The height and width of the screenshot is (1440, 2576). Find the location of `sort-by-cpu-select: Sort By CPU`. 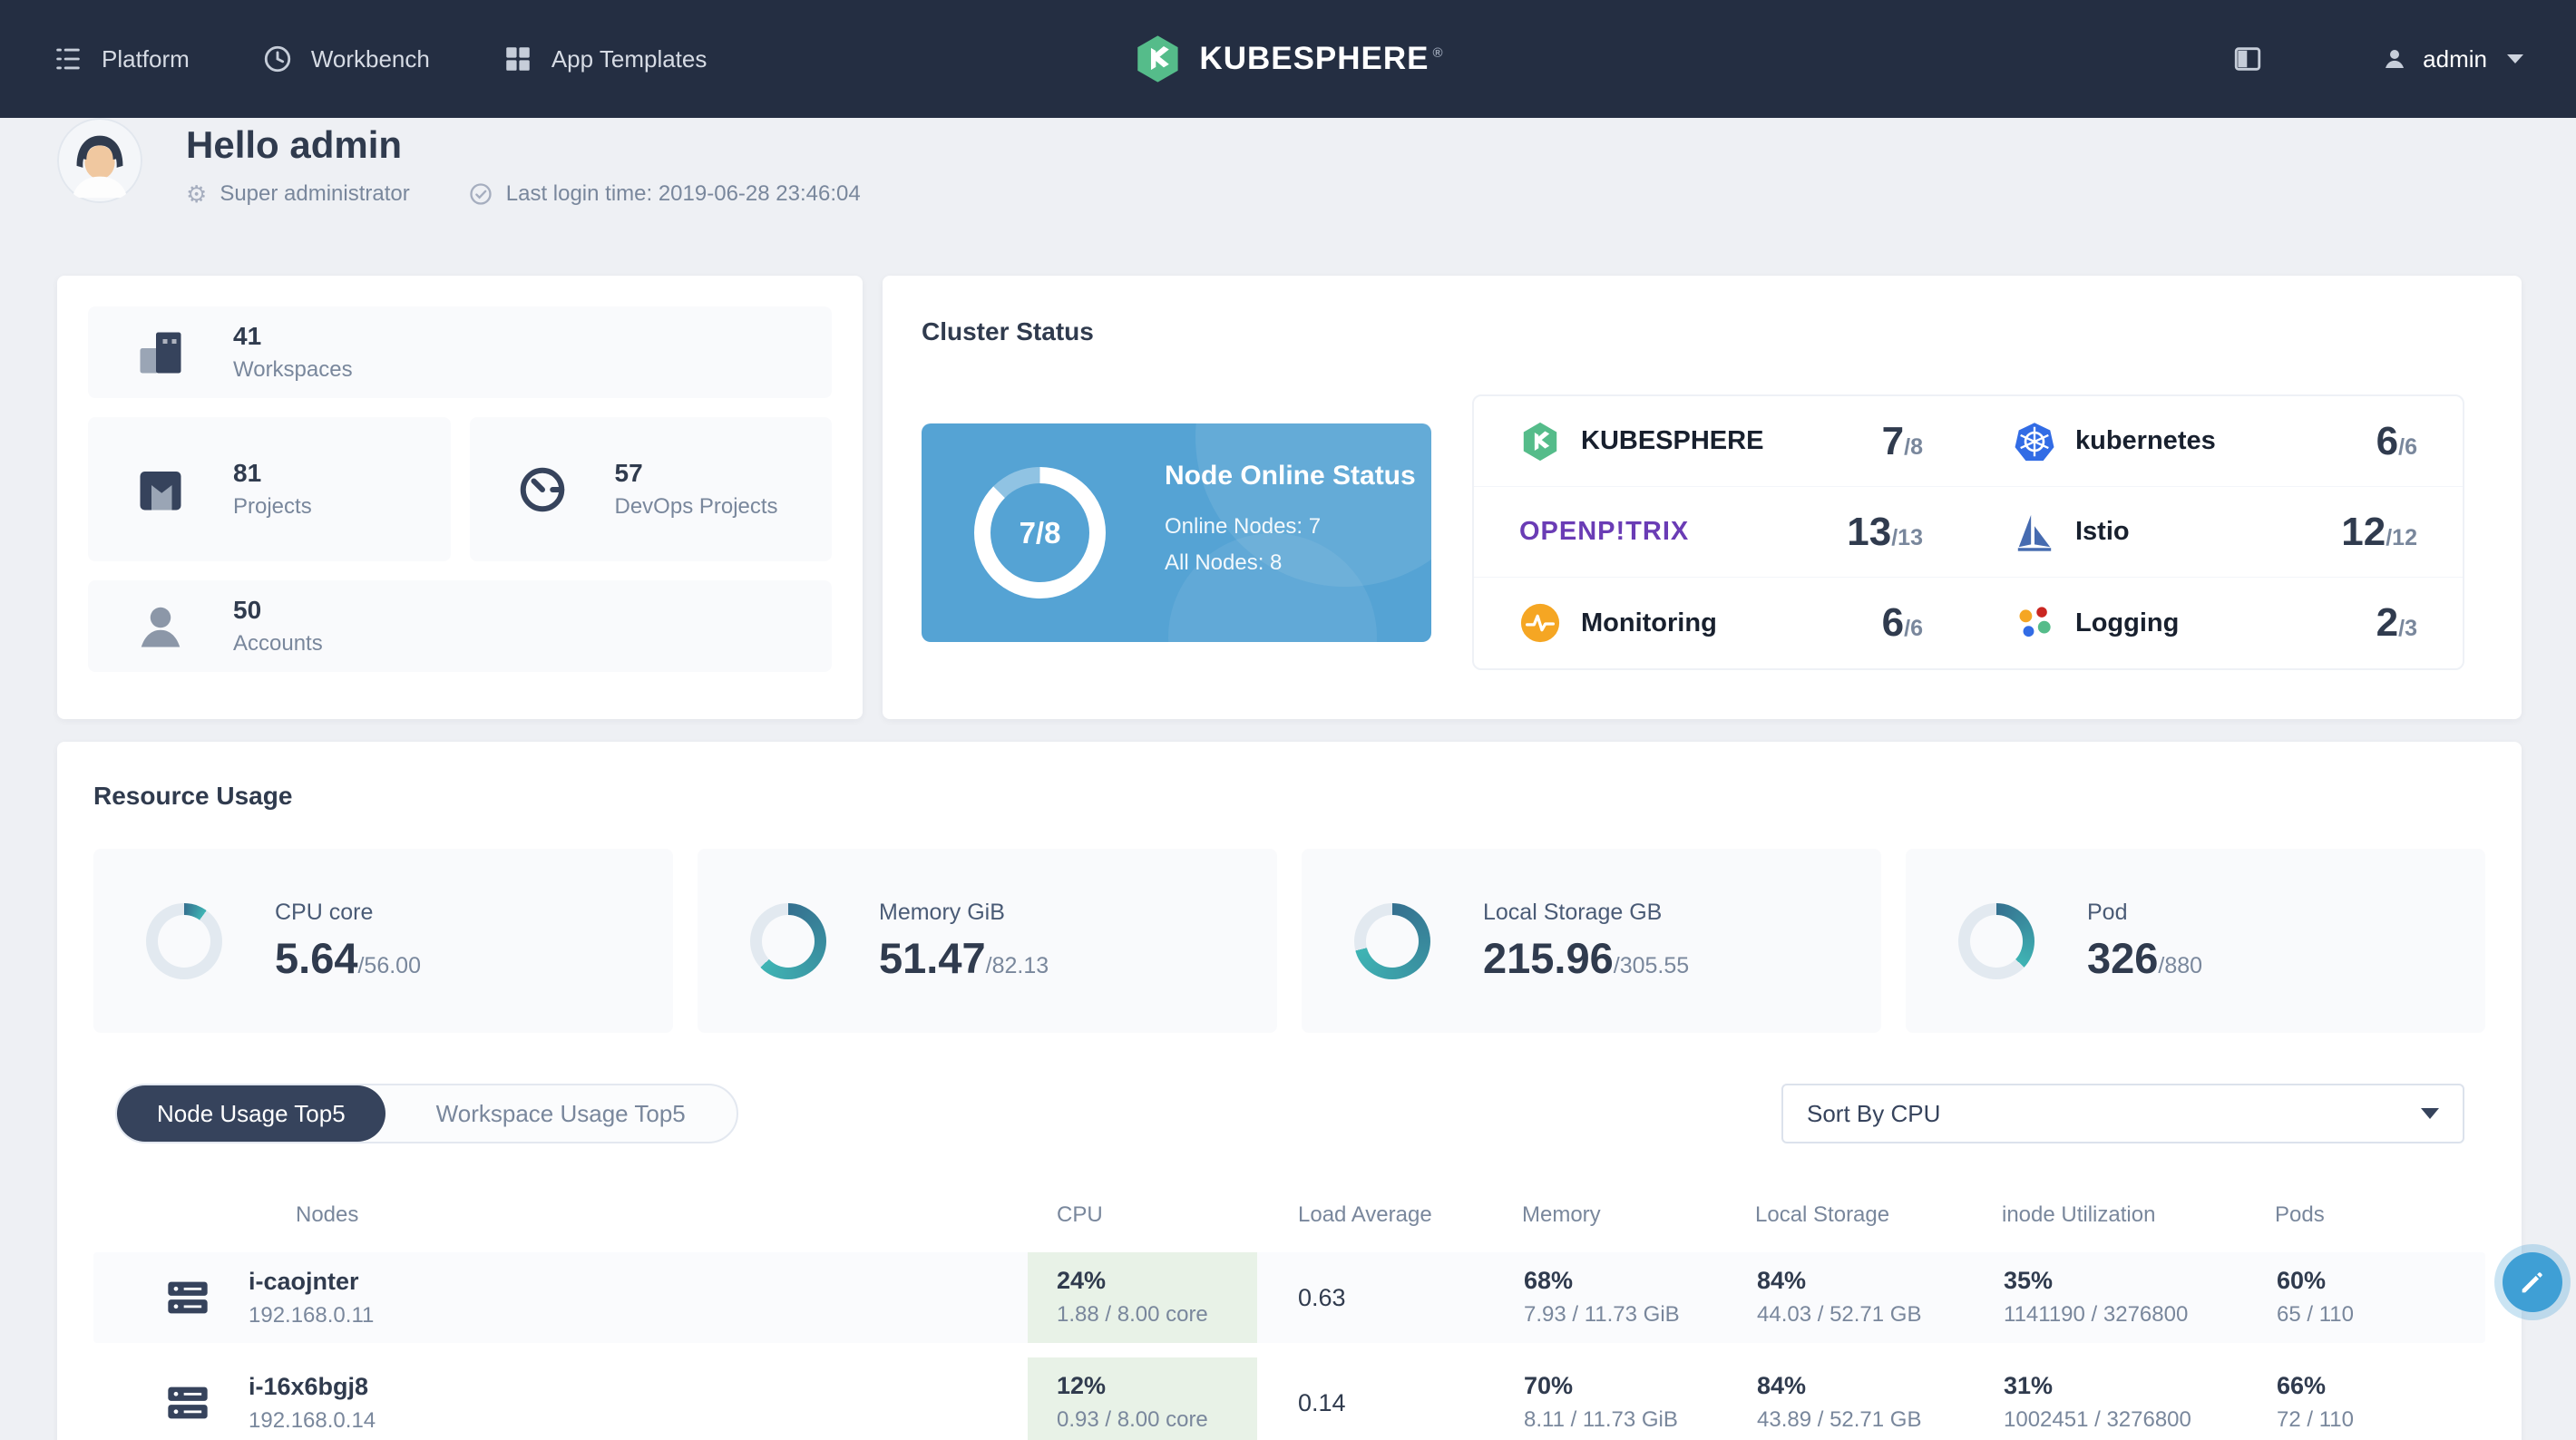

sort-by-cpu-select: Sort By CPU is located at coordinates (2122, 1113).